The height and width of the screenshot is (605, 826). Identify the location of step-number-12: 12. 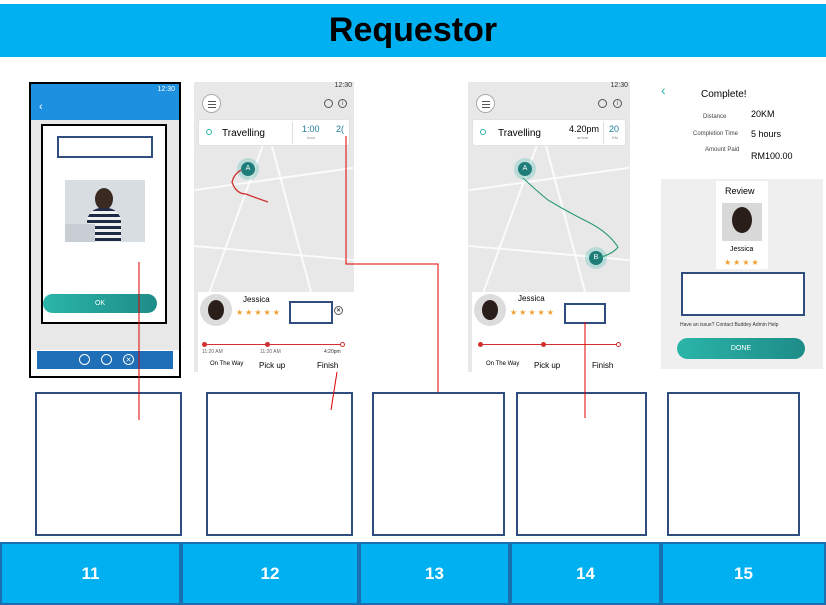
(270, 573).